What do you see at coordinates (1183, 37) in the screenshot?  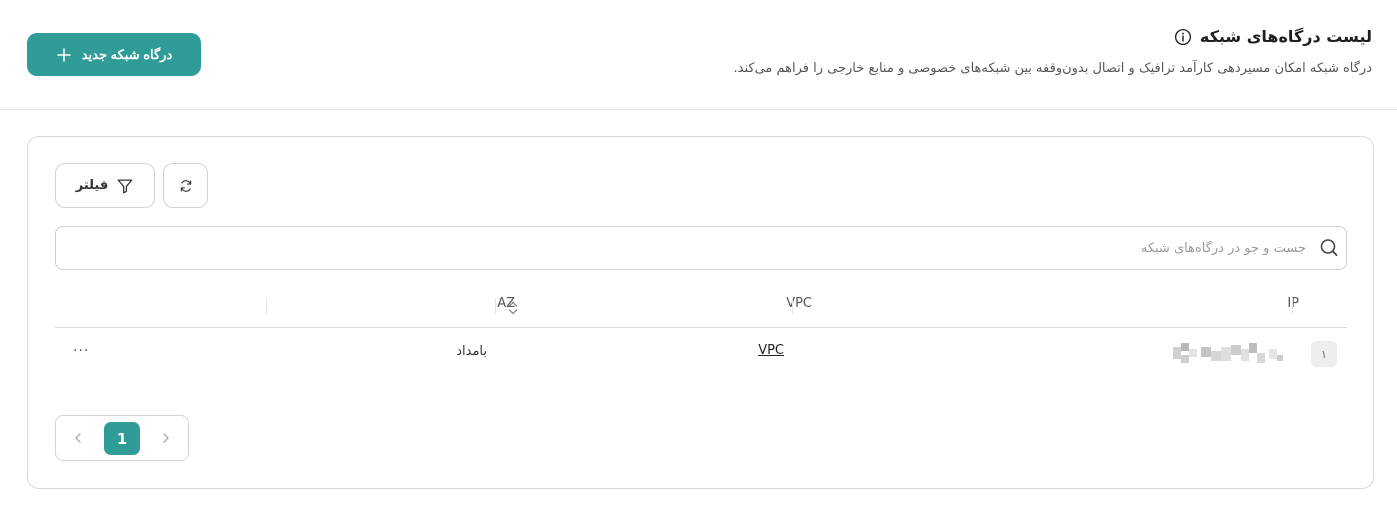 I see `info-icon` at bounding box center [1183, 37].